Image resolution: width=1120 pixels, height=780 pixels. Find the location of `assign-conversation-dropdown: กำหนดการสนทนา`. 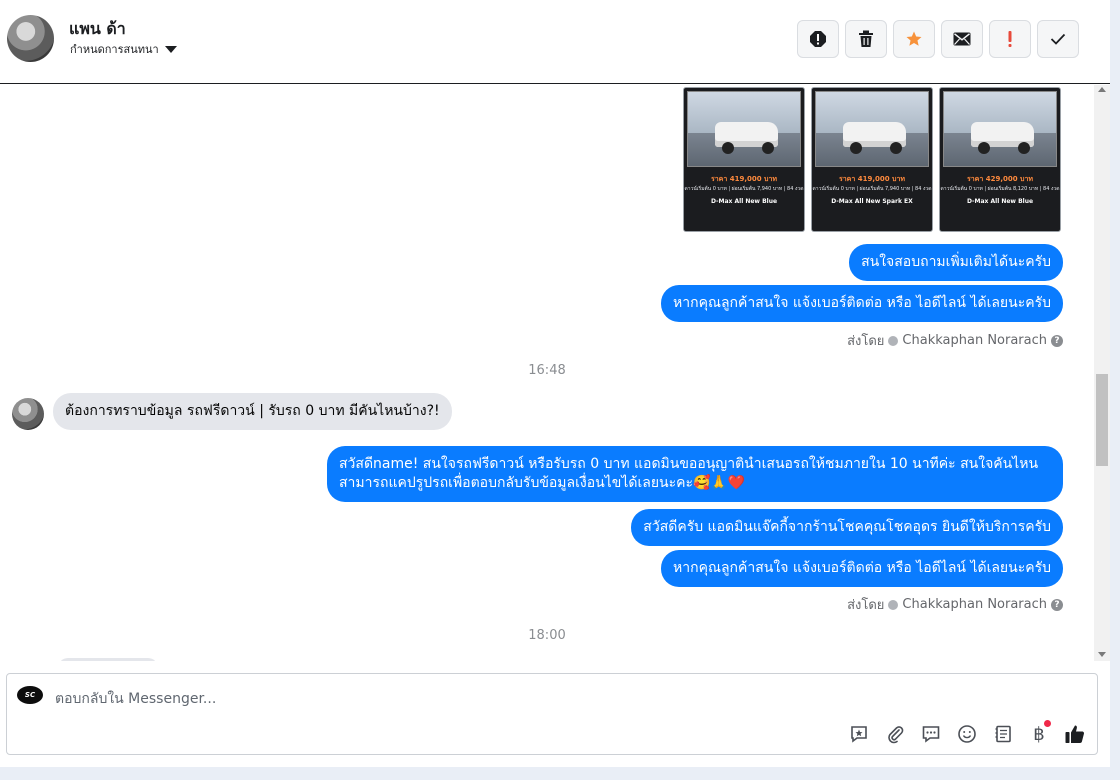

assign-conversation-dropdown: กำหนดการสนทนา is located at coordinates (123, 49).